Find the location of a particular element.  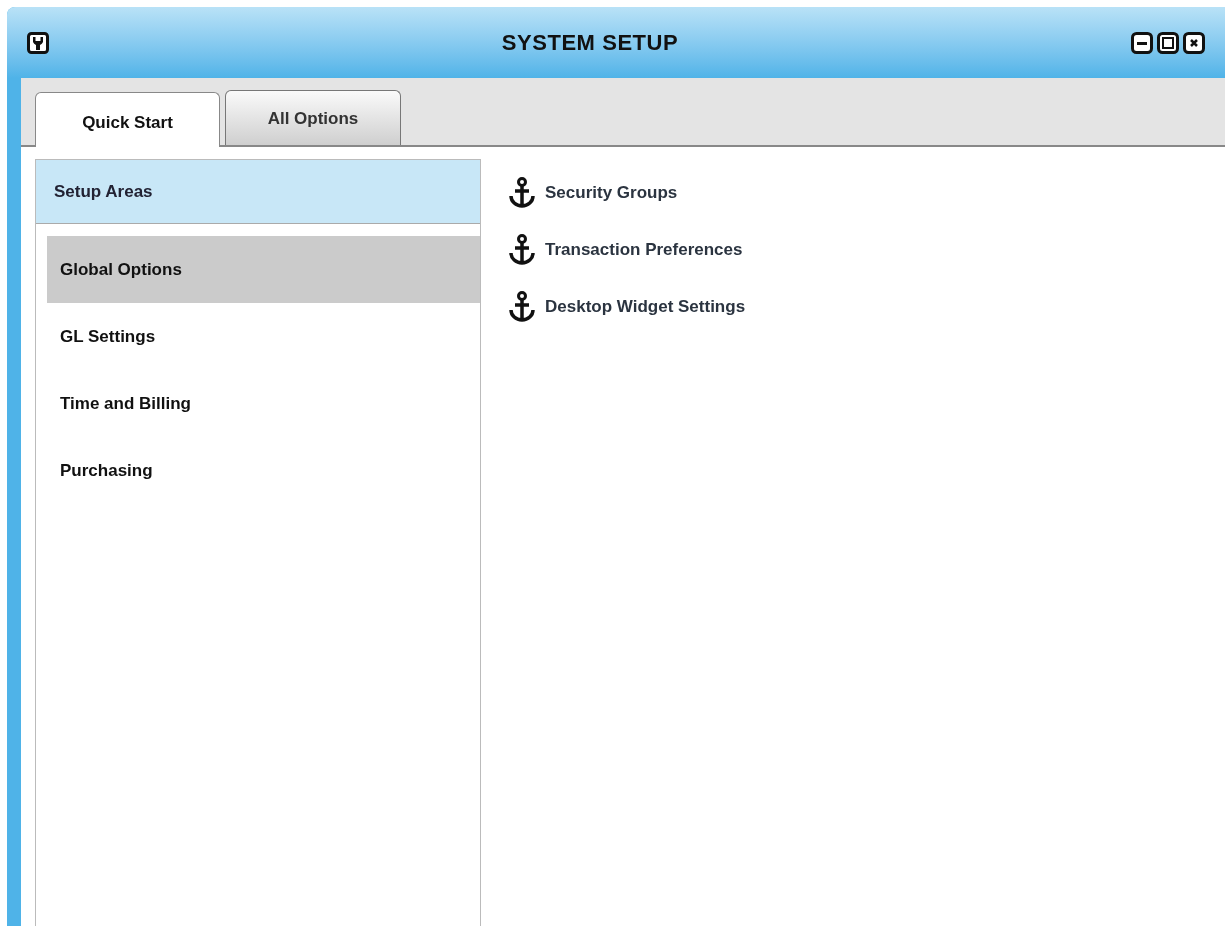

window-title: SYSTEM SETUP is located at coordinates (590, 43).